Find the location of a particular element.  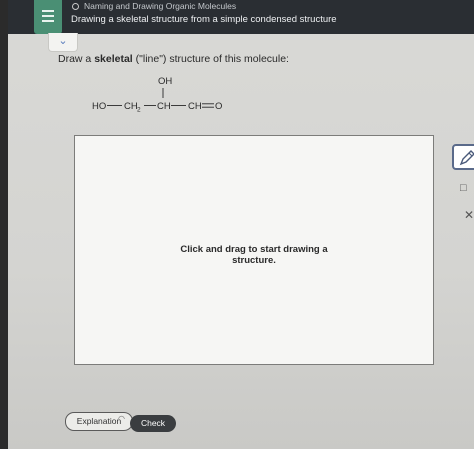

template-tool-button: □ is located at coordinates (463, 188).